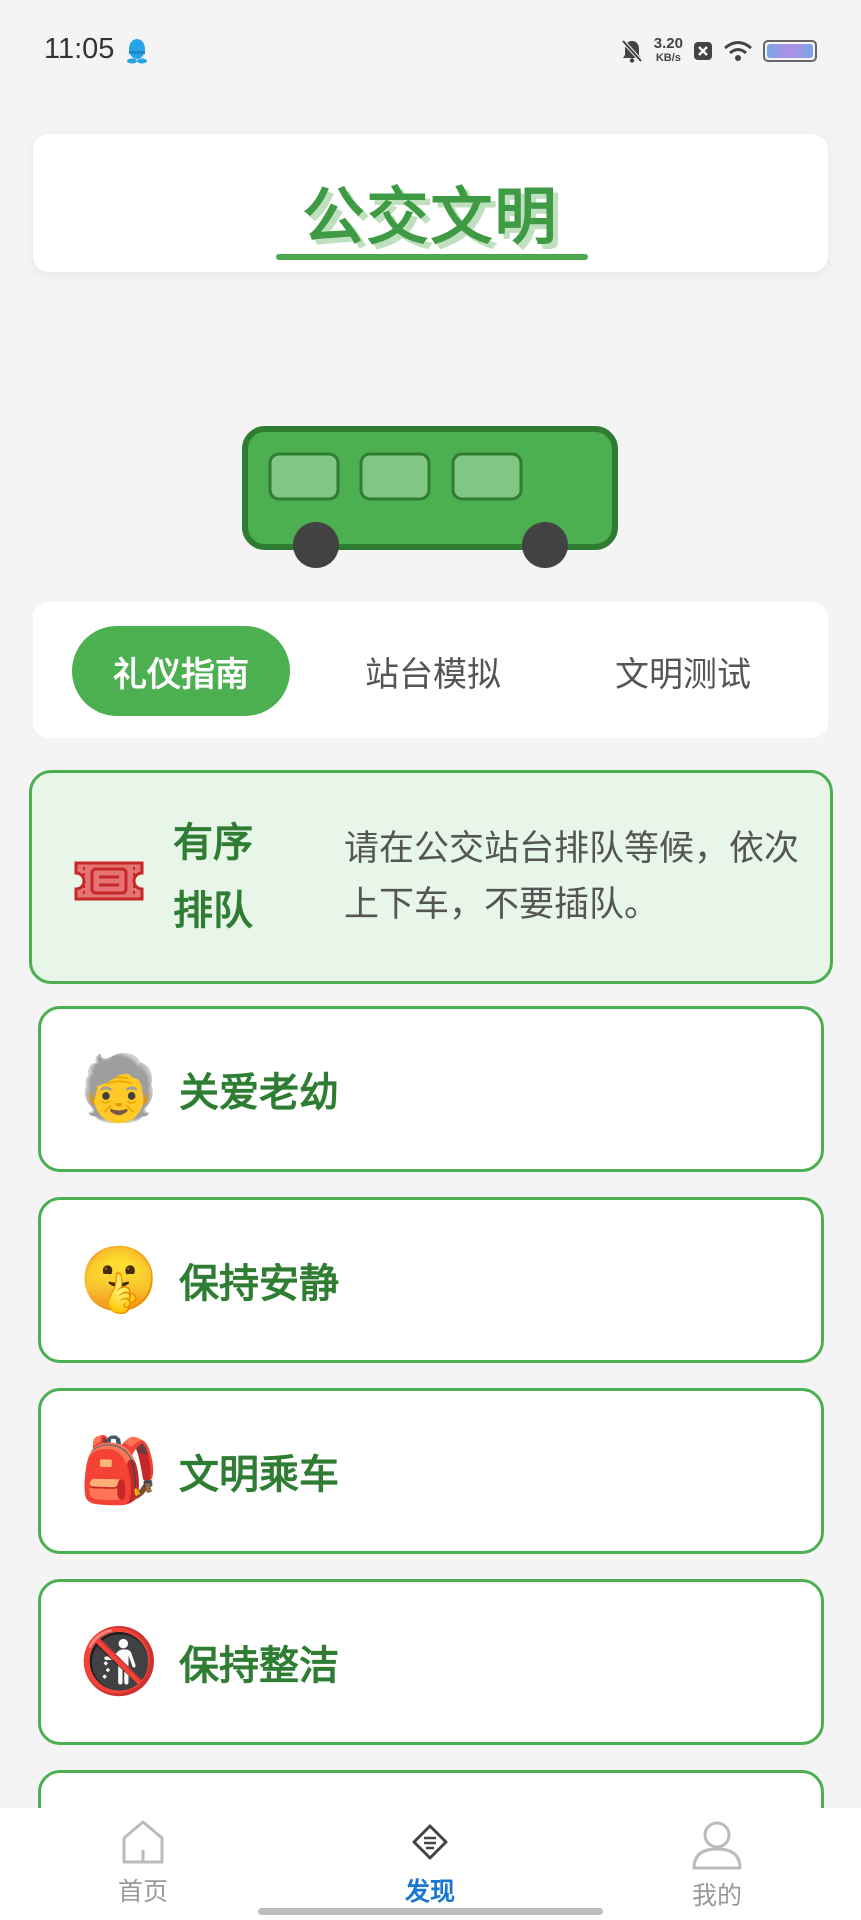 This screenshot has width=861, height=1920. I want to click on tab-etiquette-guide: 礼仪指南, so click(181, 671).